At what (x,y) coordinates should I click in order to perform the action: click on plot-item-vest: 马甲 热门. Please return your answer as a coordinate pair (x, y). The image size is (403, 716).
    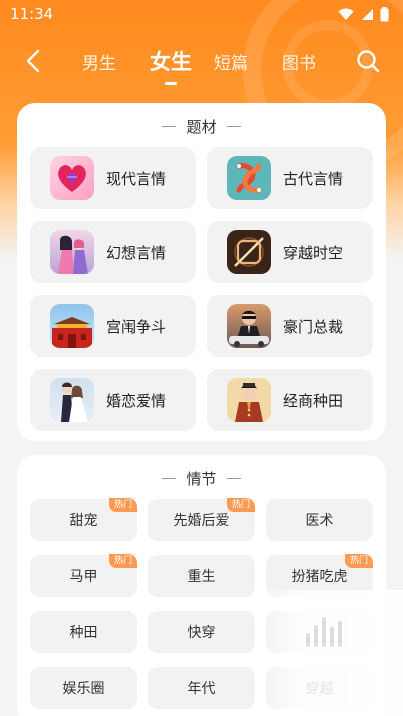
    Looking at the image, I should click on (83, 575).